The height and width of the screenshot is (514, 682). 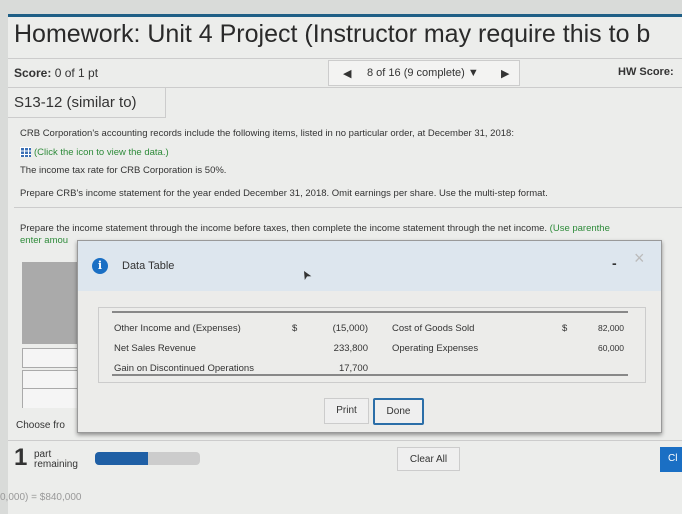 What do you see at coordinates (348, 207) in the screenshot?
I see `divider` at bounding box center [348, 207].